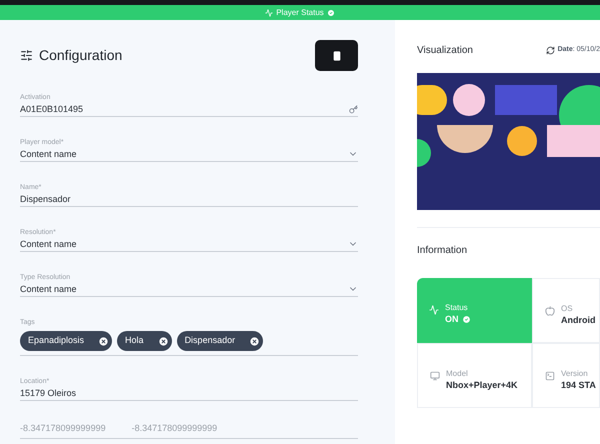  I want to click on remote-button, so click(336, 55).